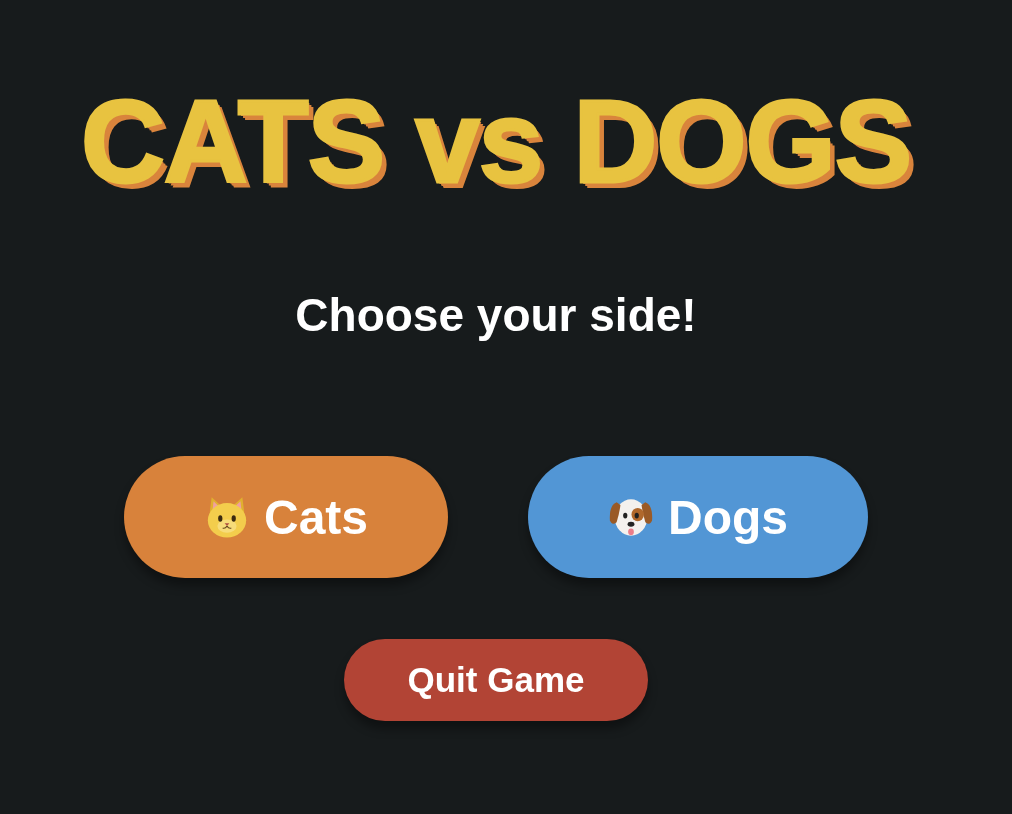  What do you see at coordinates (285, 517) in the screenshot?
I see `choice-button: Cats` at bounding box center [285, 517].